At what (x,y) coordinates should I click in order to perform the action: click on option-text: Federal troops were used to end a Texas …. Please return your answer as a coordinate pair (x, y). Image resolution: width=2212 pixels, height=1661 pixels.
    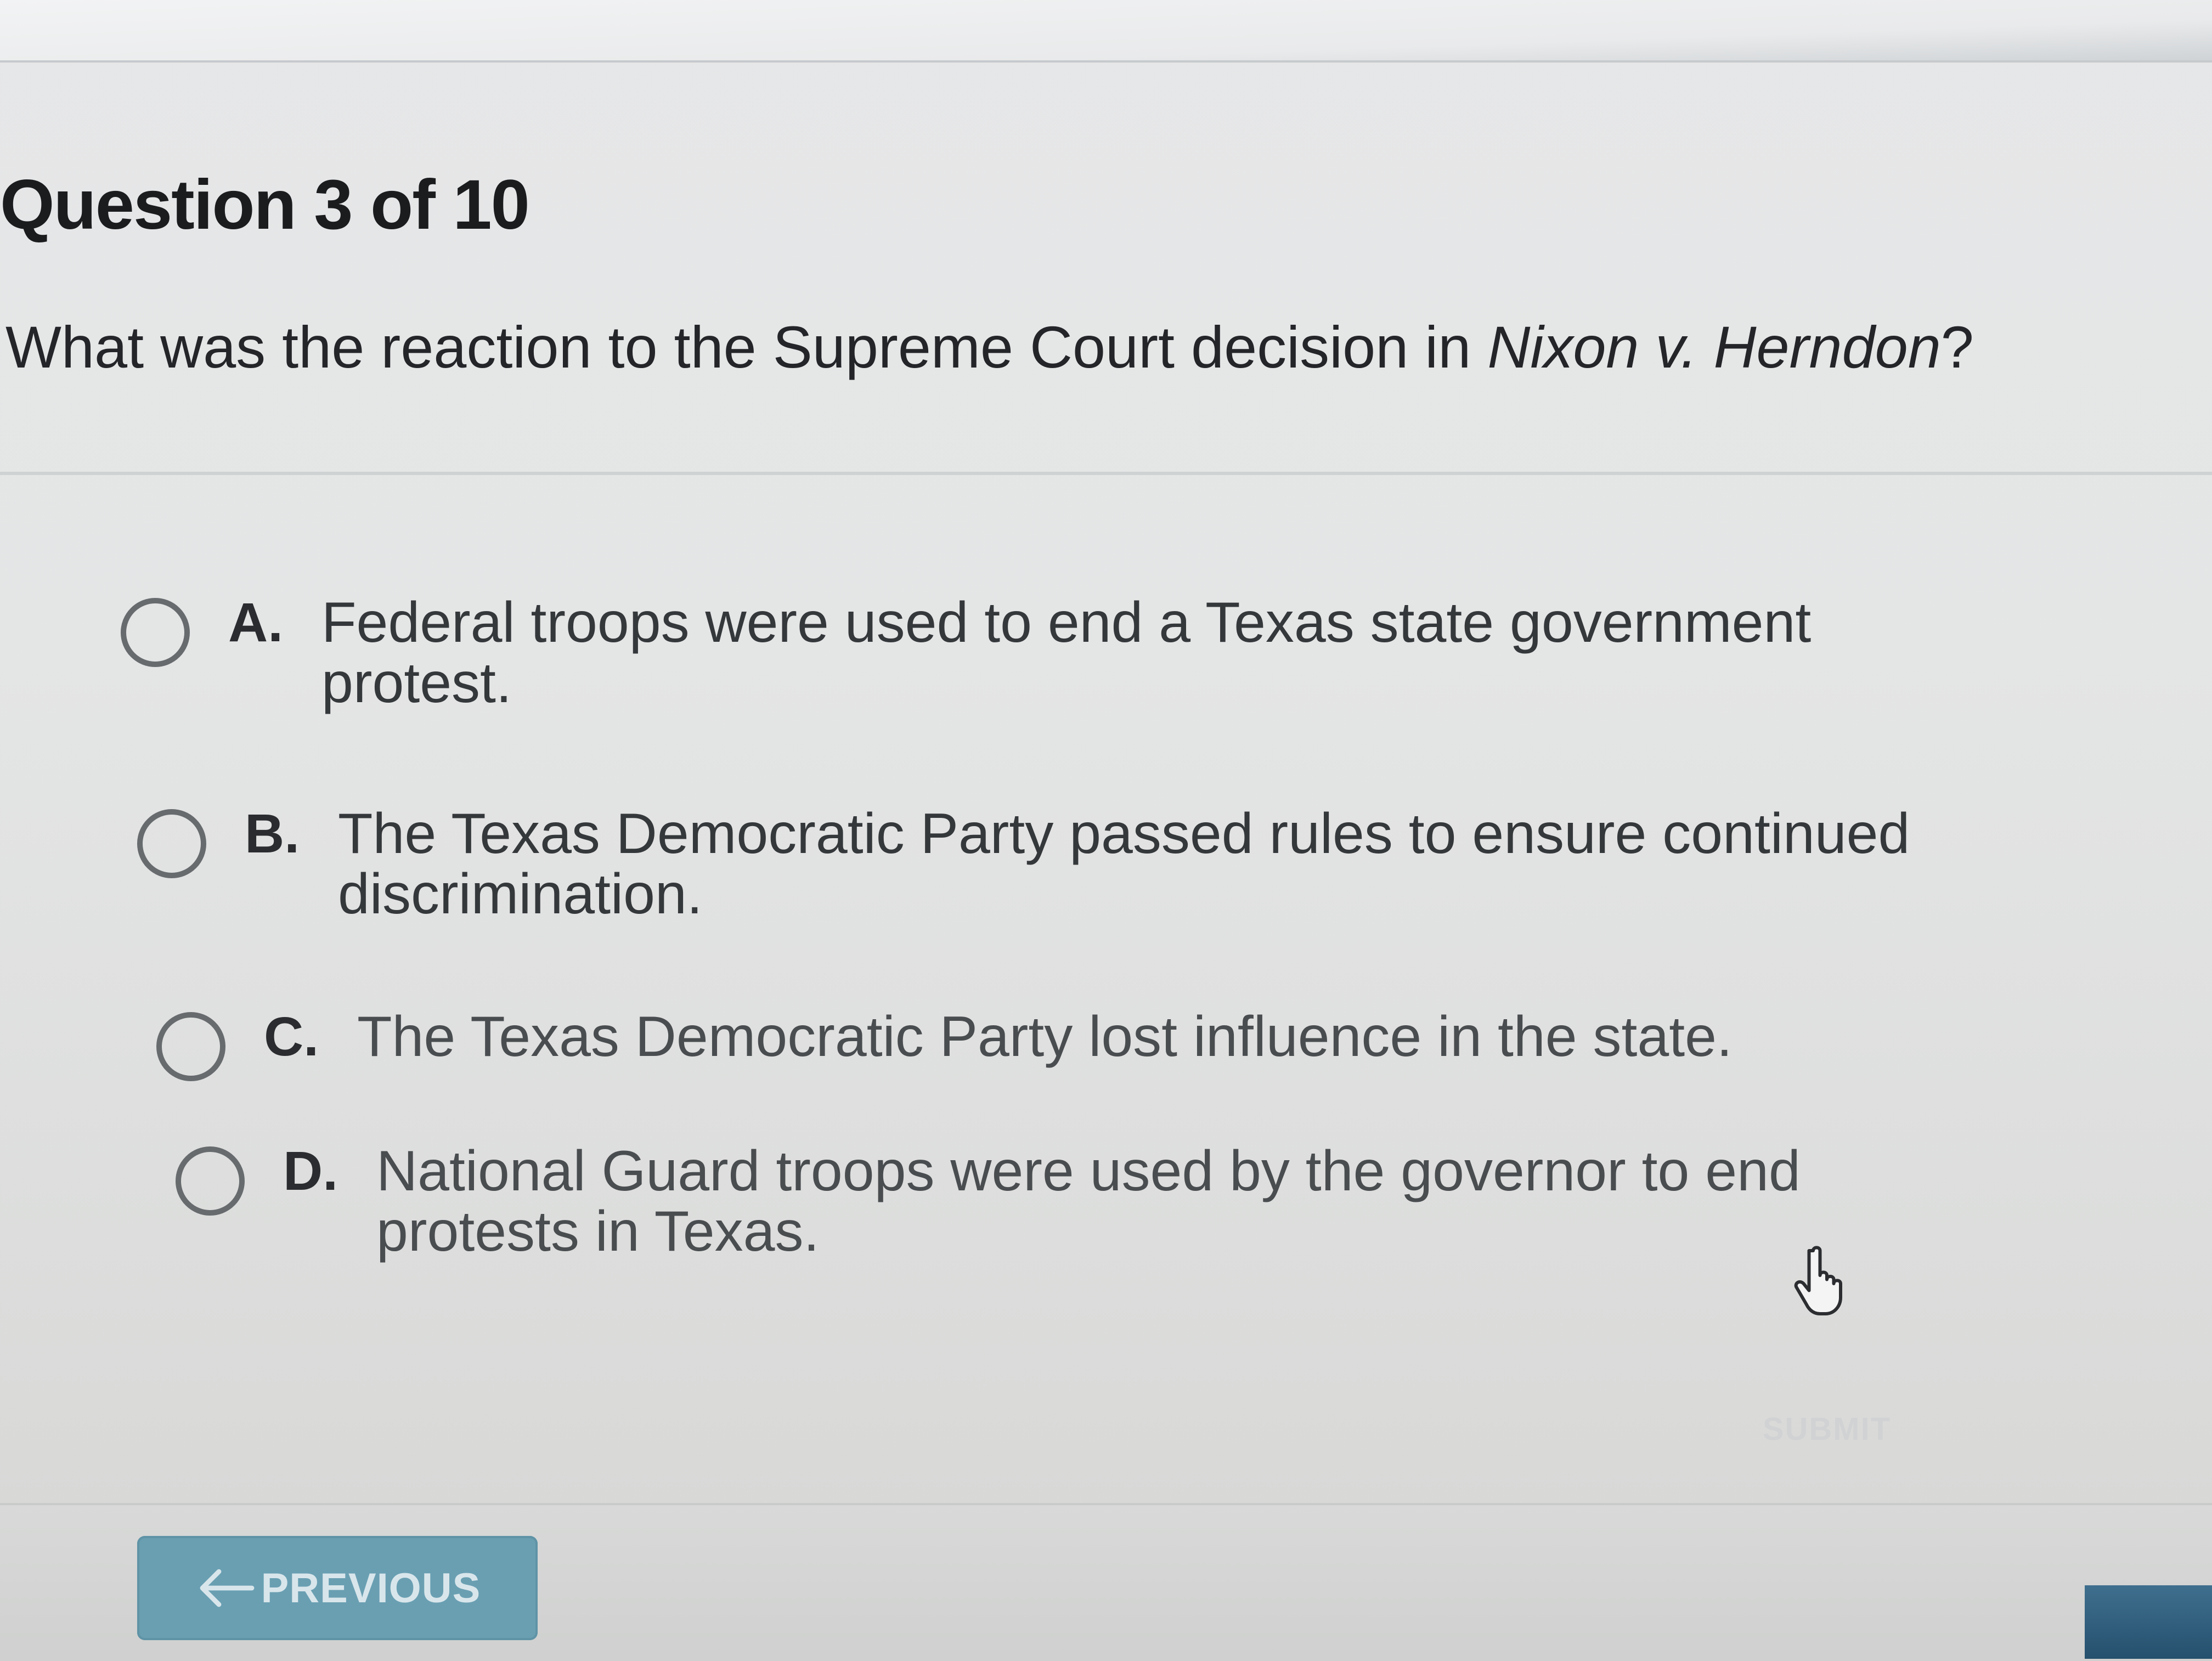
    Looking at the image, I should click on (1066, 653).